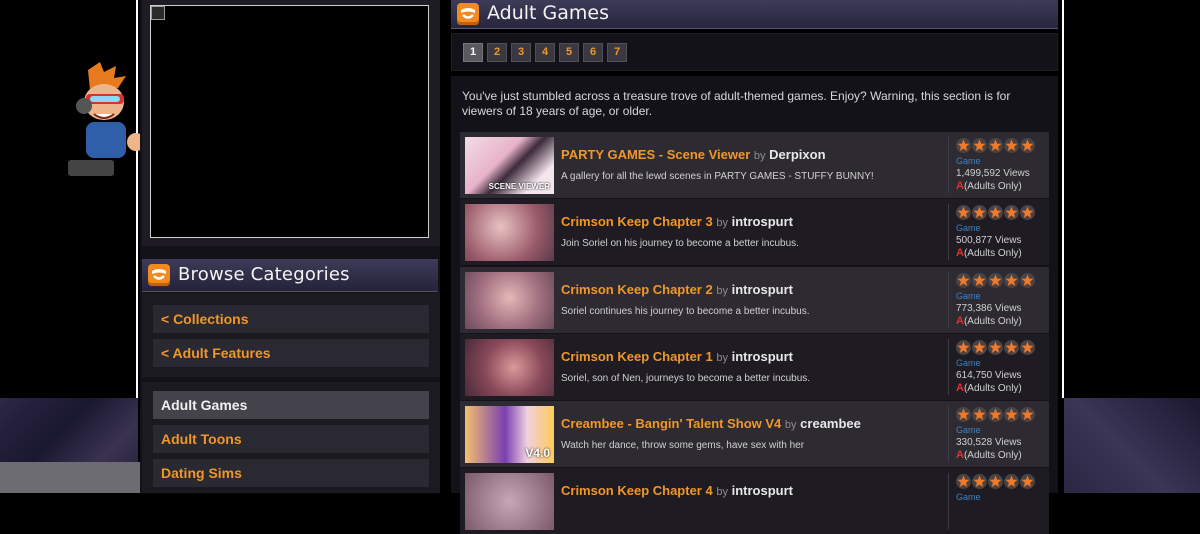 Image resolution: width=1200 pixels, height=534 pixels. What do you see at coordinates (291, 353) in the screenshot?
I see `nav-adult-features-button: < Adult Features` at bounding box center [291, 353].